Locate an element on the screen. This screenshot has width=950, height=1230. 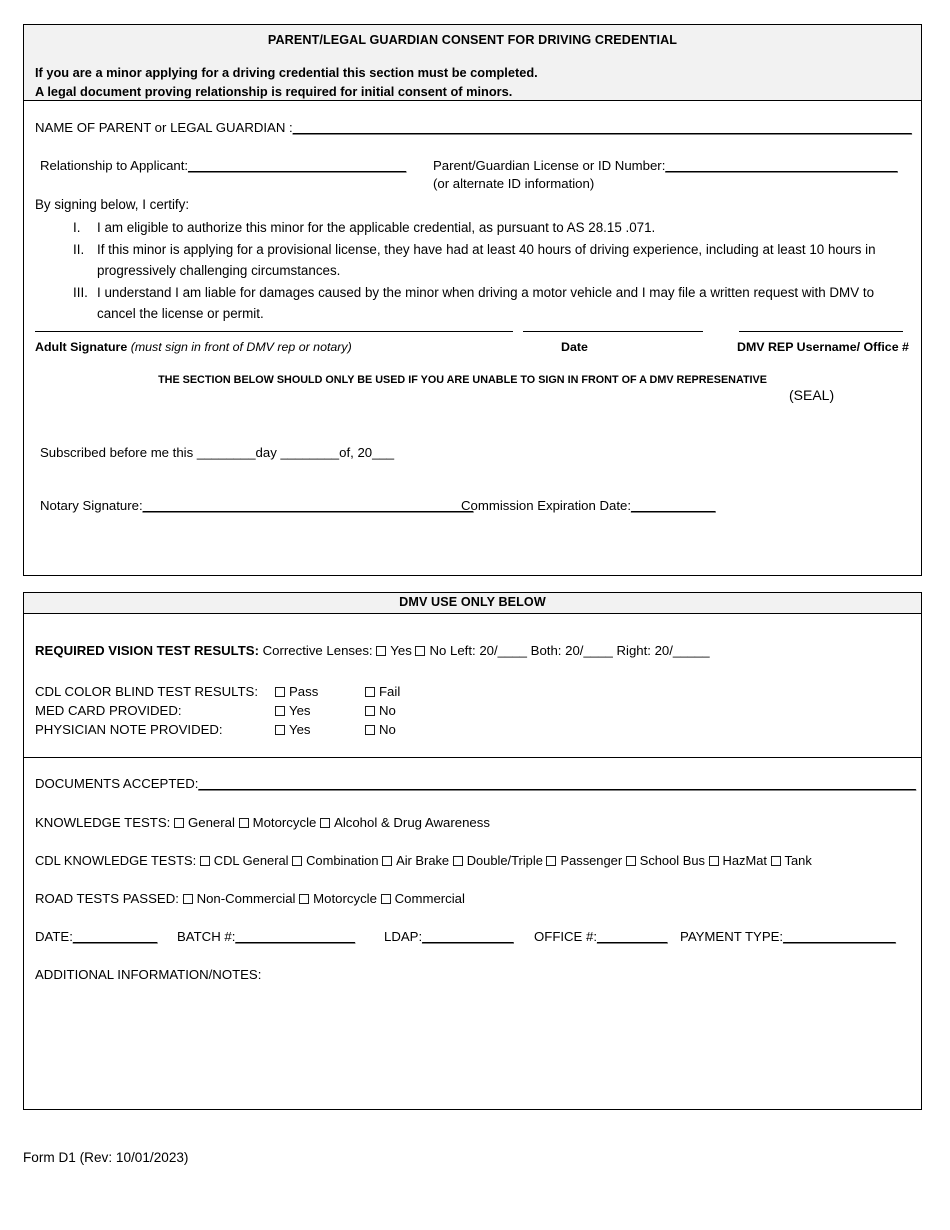
office-field-label: OFFICE #: is located at coordinates (566, 936).